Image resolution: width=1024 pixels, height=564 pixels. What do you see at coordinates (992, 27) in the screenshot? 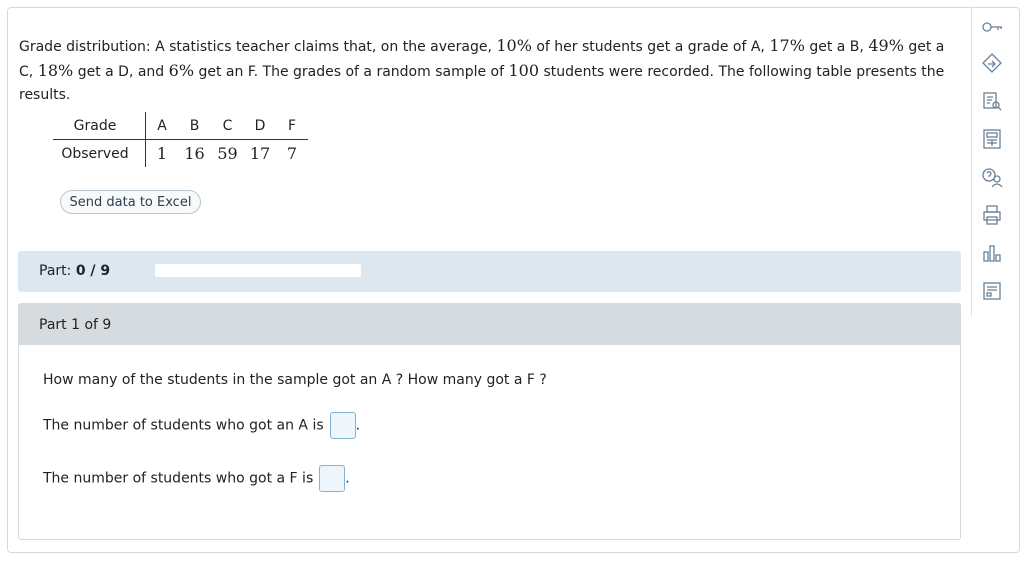
I see `key-icon` at bounding box center [992, 27].